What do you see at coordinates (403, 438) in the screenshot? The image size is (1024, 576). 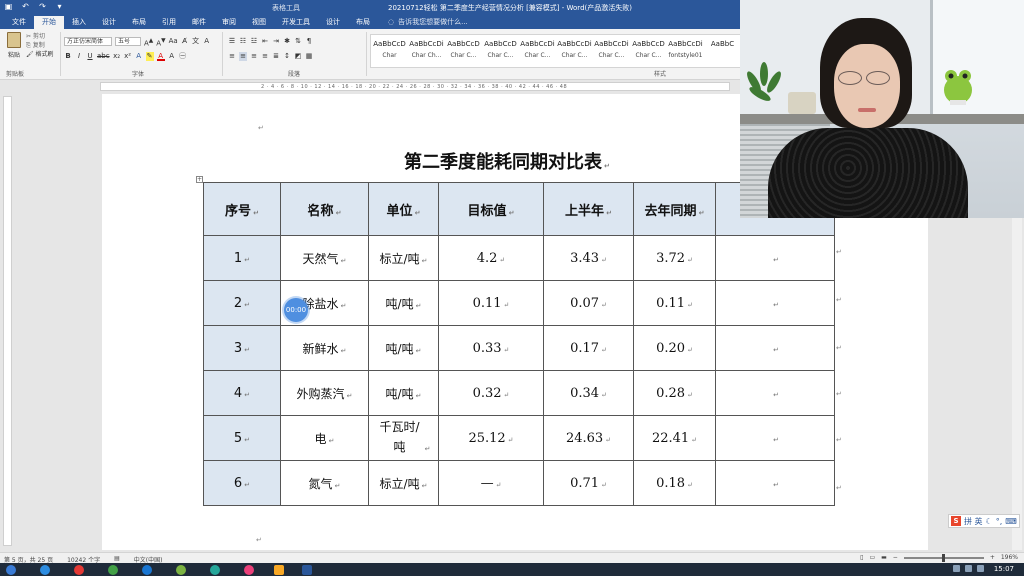 I see `table-cell: 千瓦时/吨 ↵` at bounding box center [403, 438].